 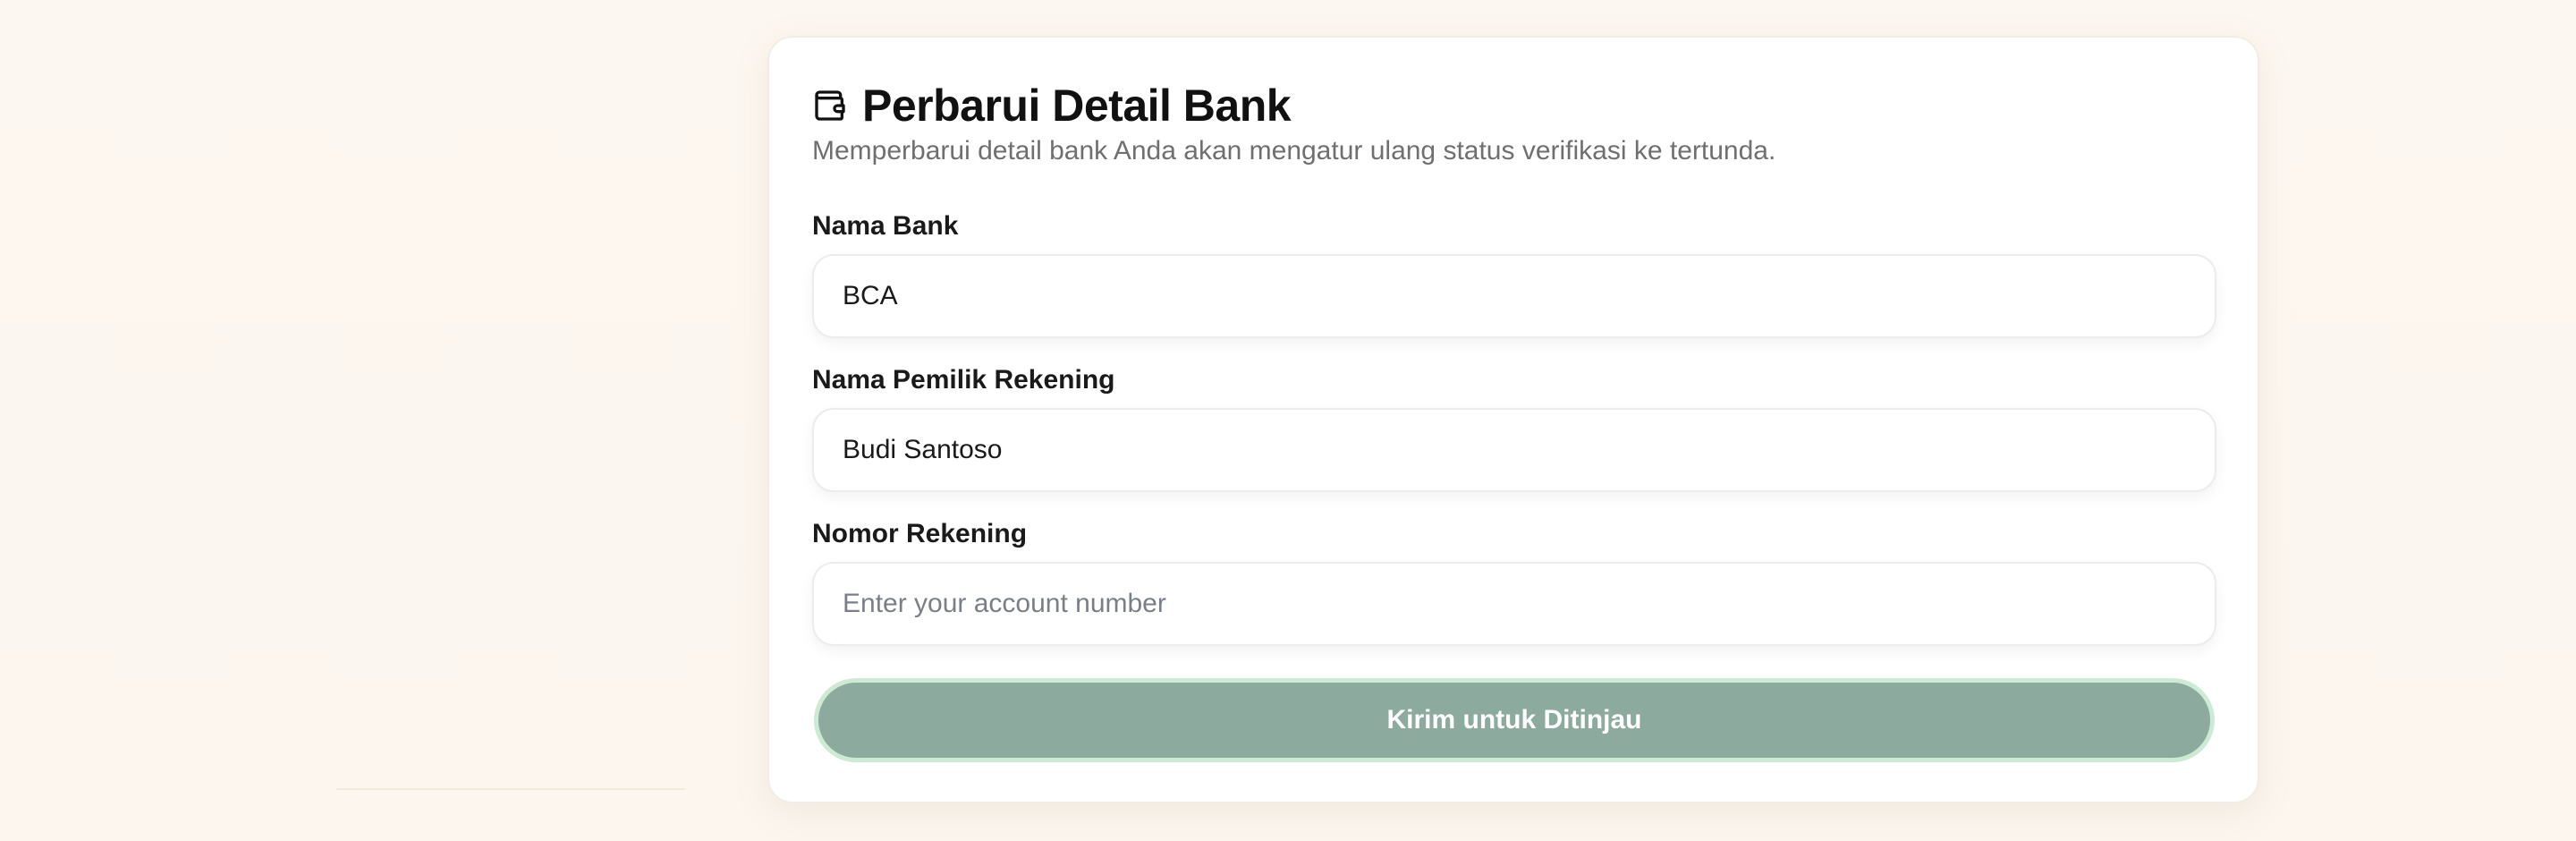 What do you see at coordinates (1514, 296) in the screenshot?
I see `bank-name-input` at bounding box center [1514, 296].